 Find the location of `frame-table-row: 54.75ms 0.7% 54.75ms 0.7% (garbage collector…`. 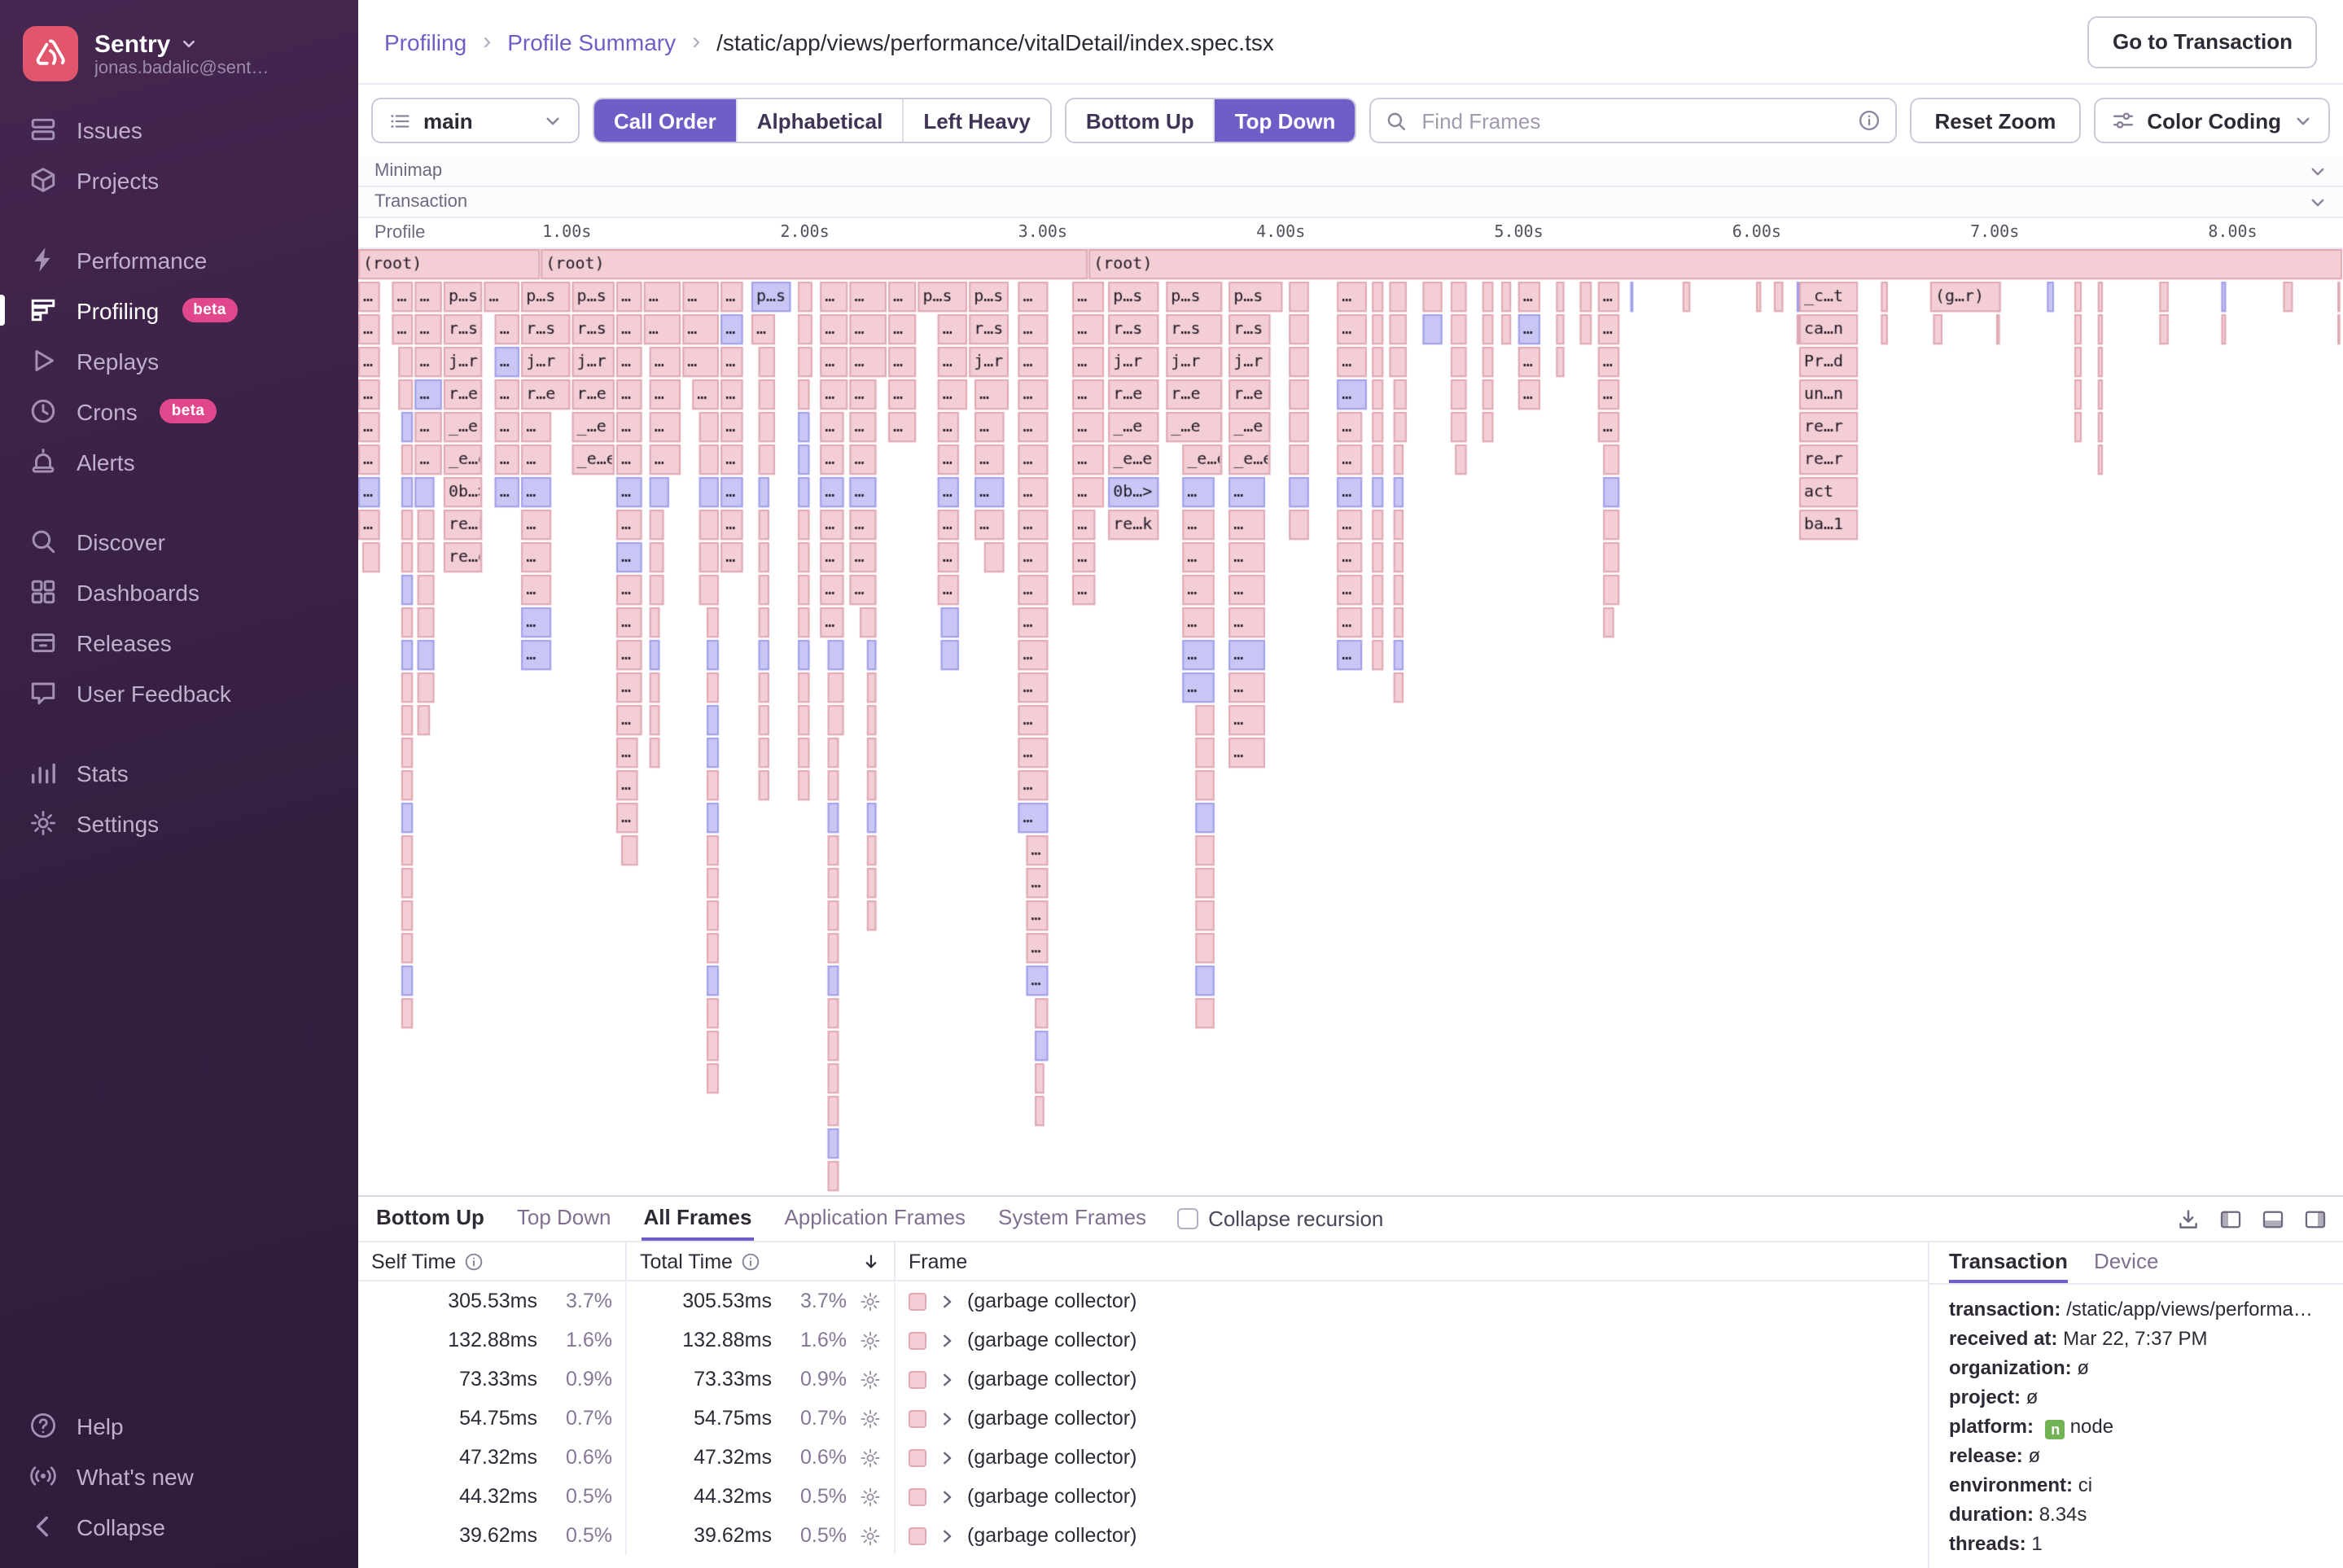

frame-table-row: 54.75ms 0.7% 54.75ms 0.7% (garbage collector… is located at coordinates (1143, 1418).